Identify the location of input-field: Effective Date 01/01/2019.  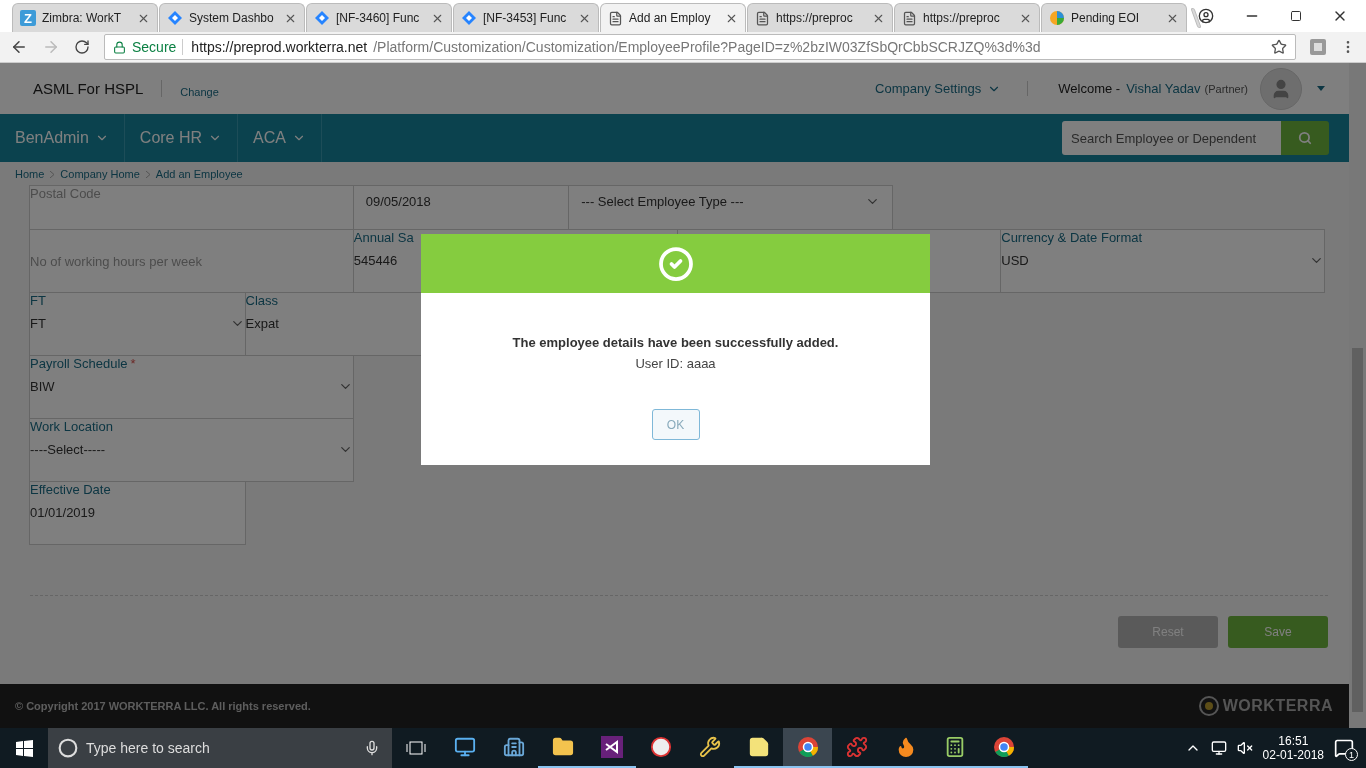
(137, 513).